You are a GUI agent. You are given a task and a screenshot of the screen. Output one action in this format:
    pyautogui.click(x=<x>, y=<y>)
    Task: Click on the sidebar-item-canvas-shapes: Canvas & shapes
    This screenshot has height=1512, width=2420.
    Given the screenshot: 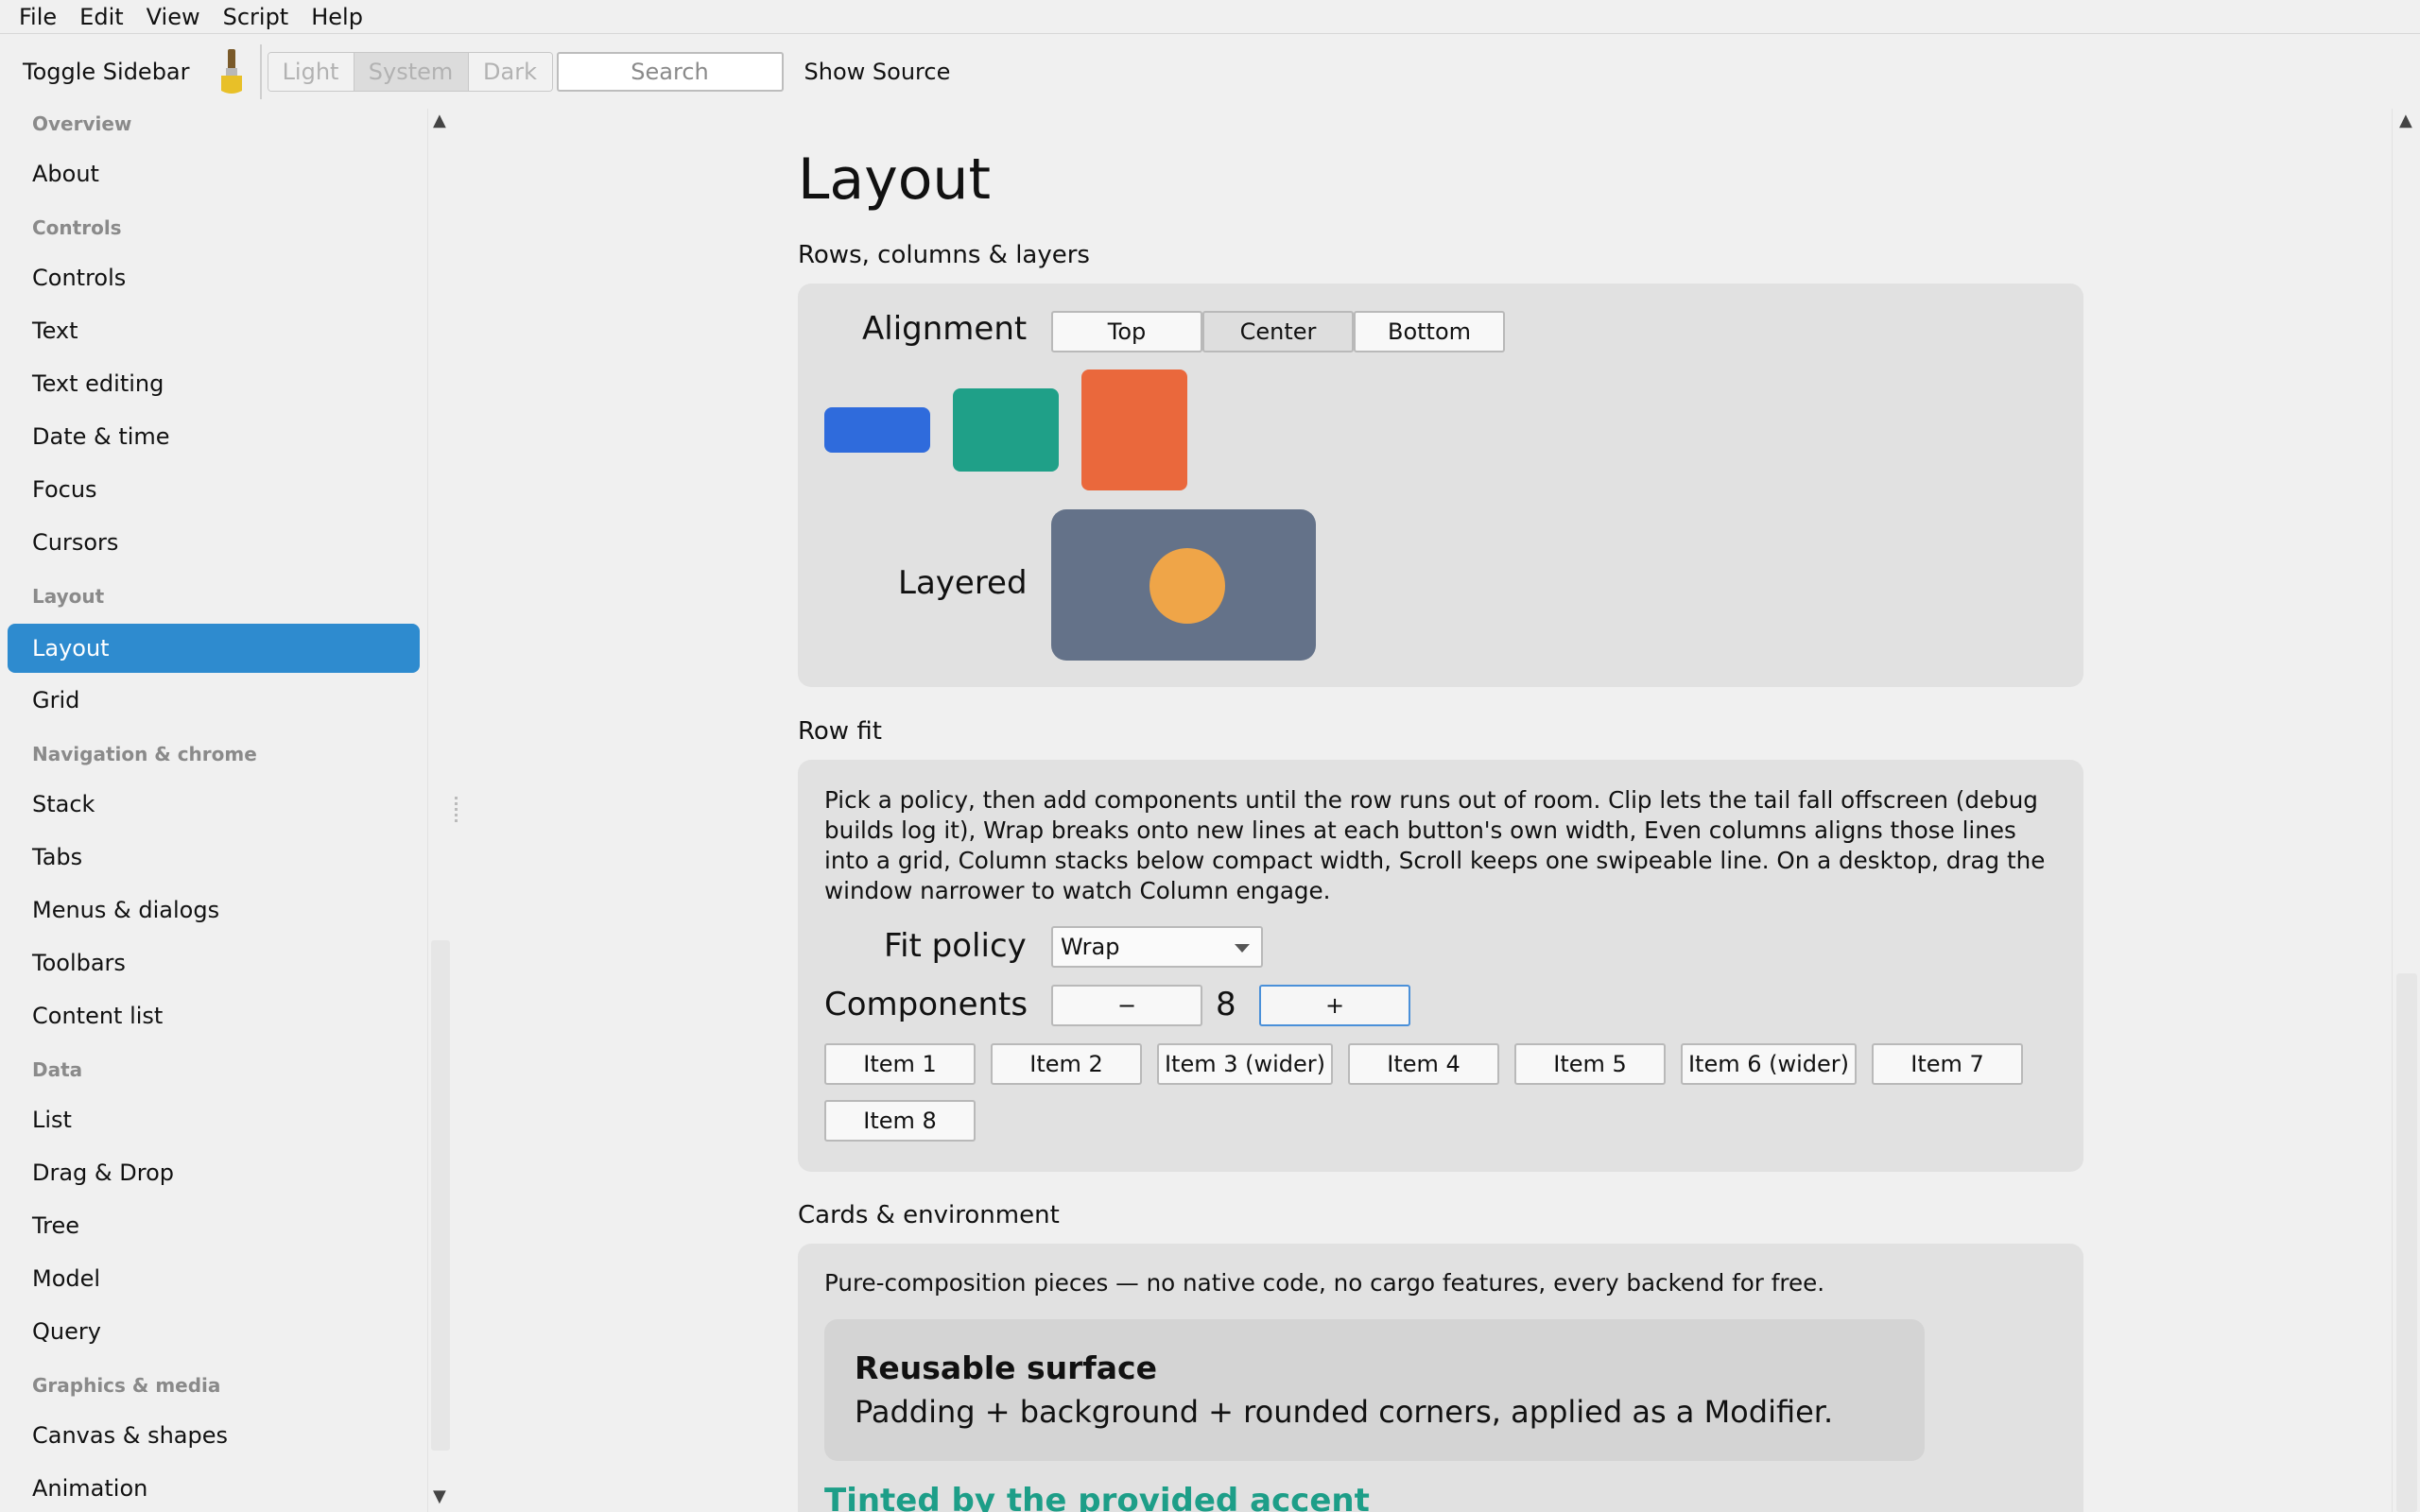 What is the action you would take?
    pyautogui.click(x=130, y=1435)
    